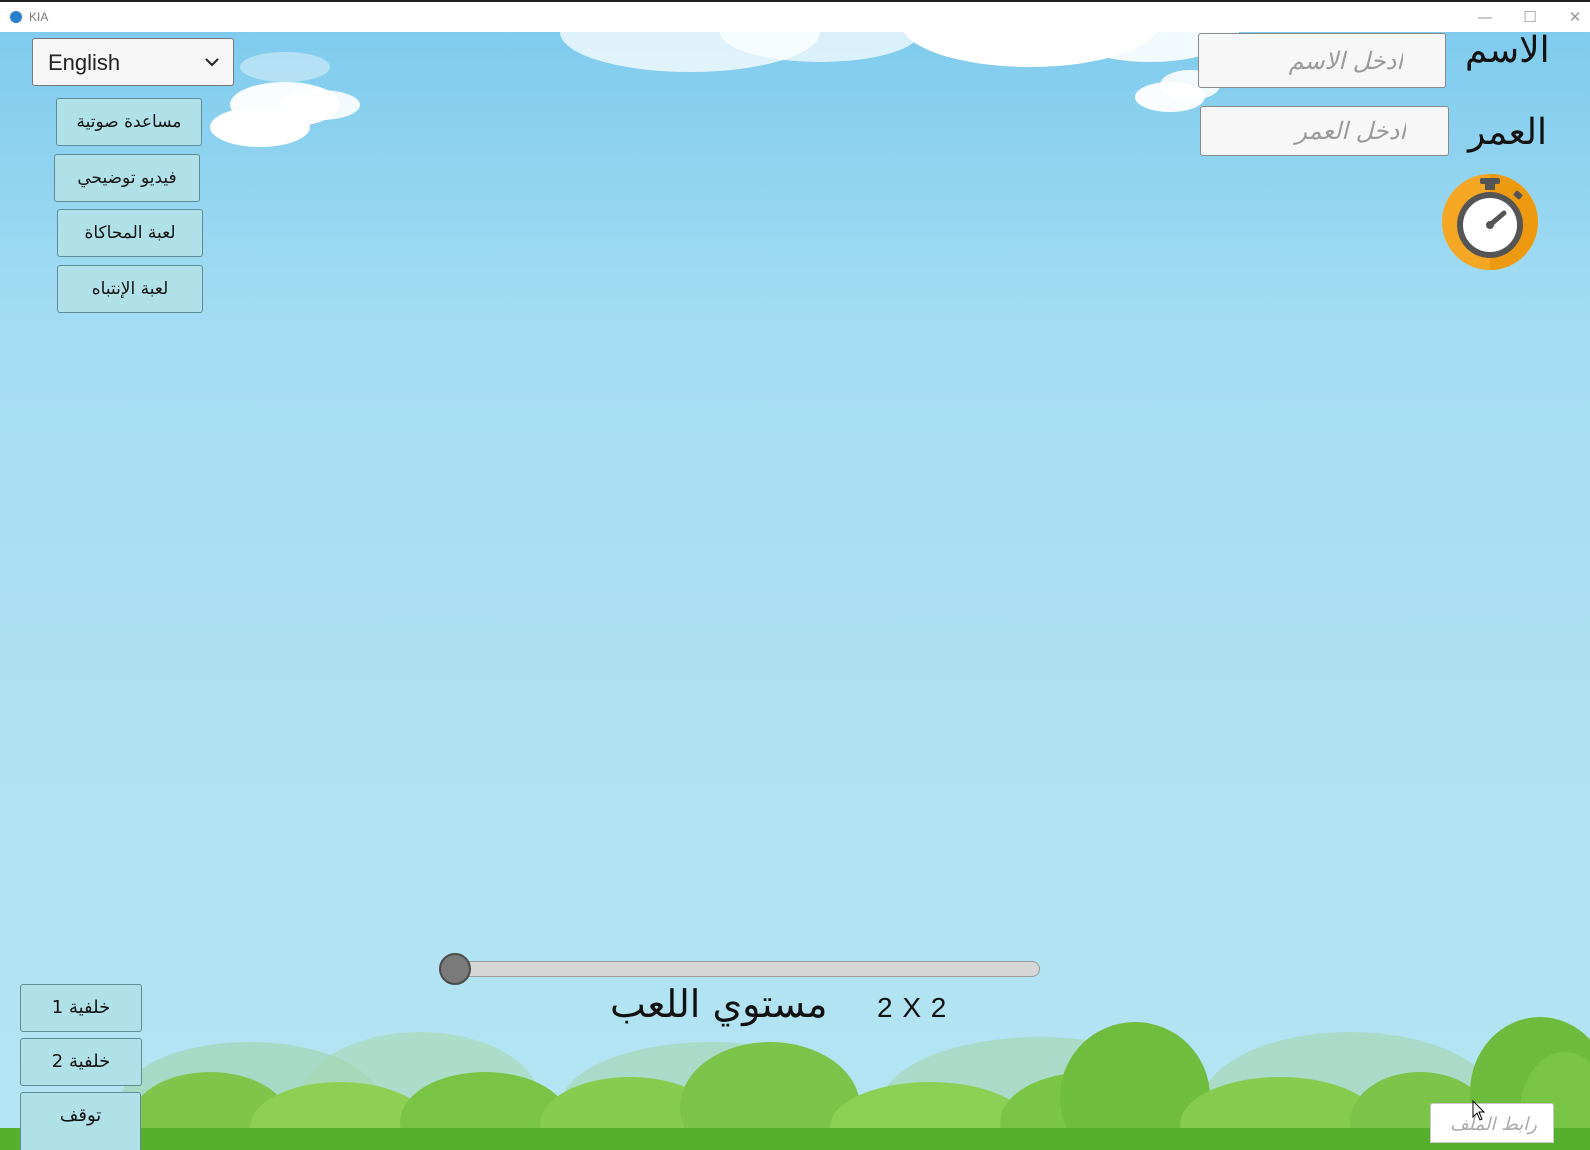 This screenshot has width=1590, height=1150. What do you see at coordinates (1508, 132) in the screenshot?
I see `age-label: العمر` at bounding box center [1508, 132].